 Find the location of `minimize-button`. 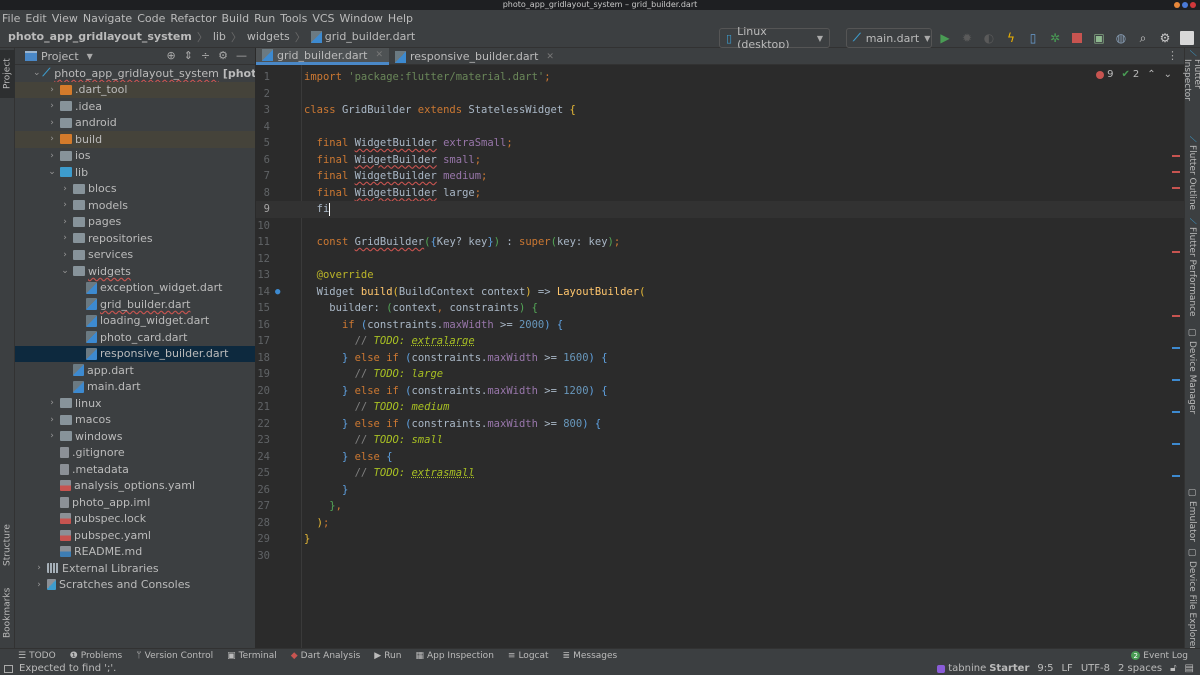

minimize-button is located at coordinates (1177, 5).